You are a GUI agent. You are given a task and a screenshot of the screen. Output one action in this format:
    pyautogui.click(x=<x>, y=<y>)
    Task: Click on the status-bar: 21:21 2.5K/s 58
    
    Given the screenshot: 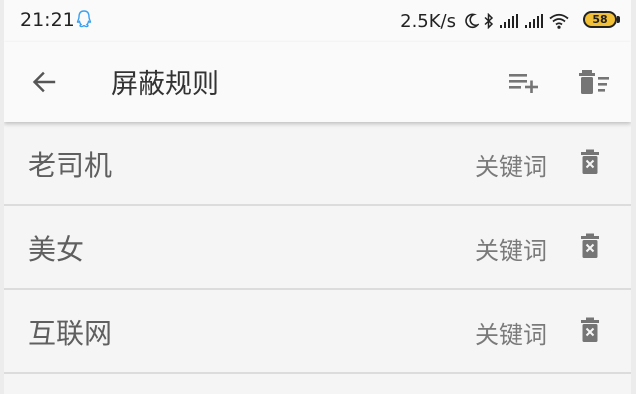 What is the action you would take?
    pyautogui.click(x=317, y=21)
    